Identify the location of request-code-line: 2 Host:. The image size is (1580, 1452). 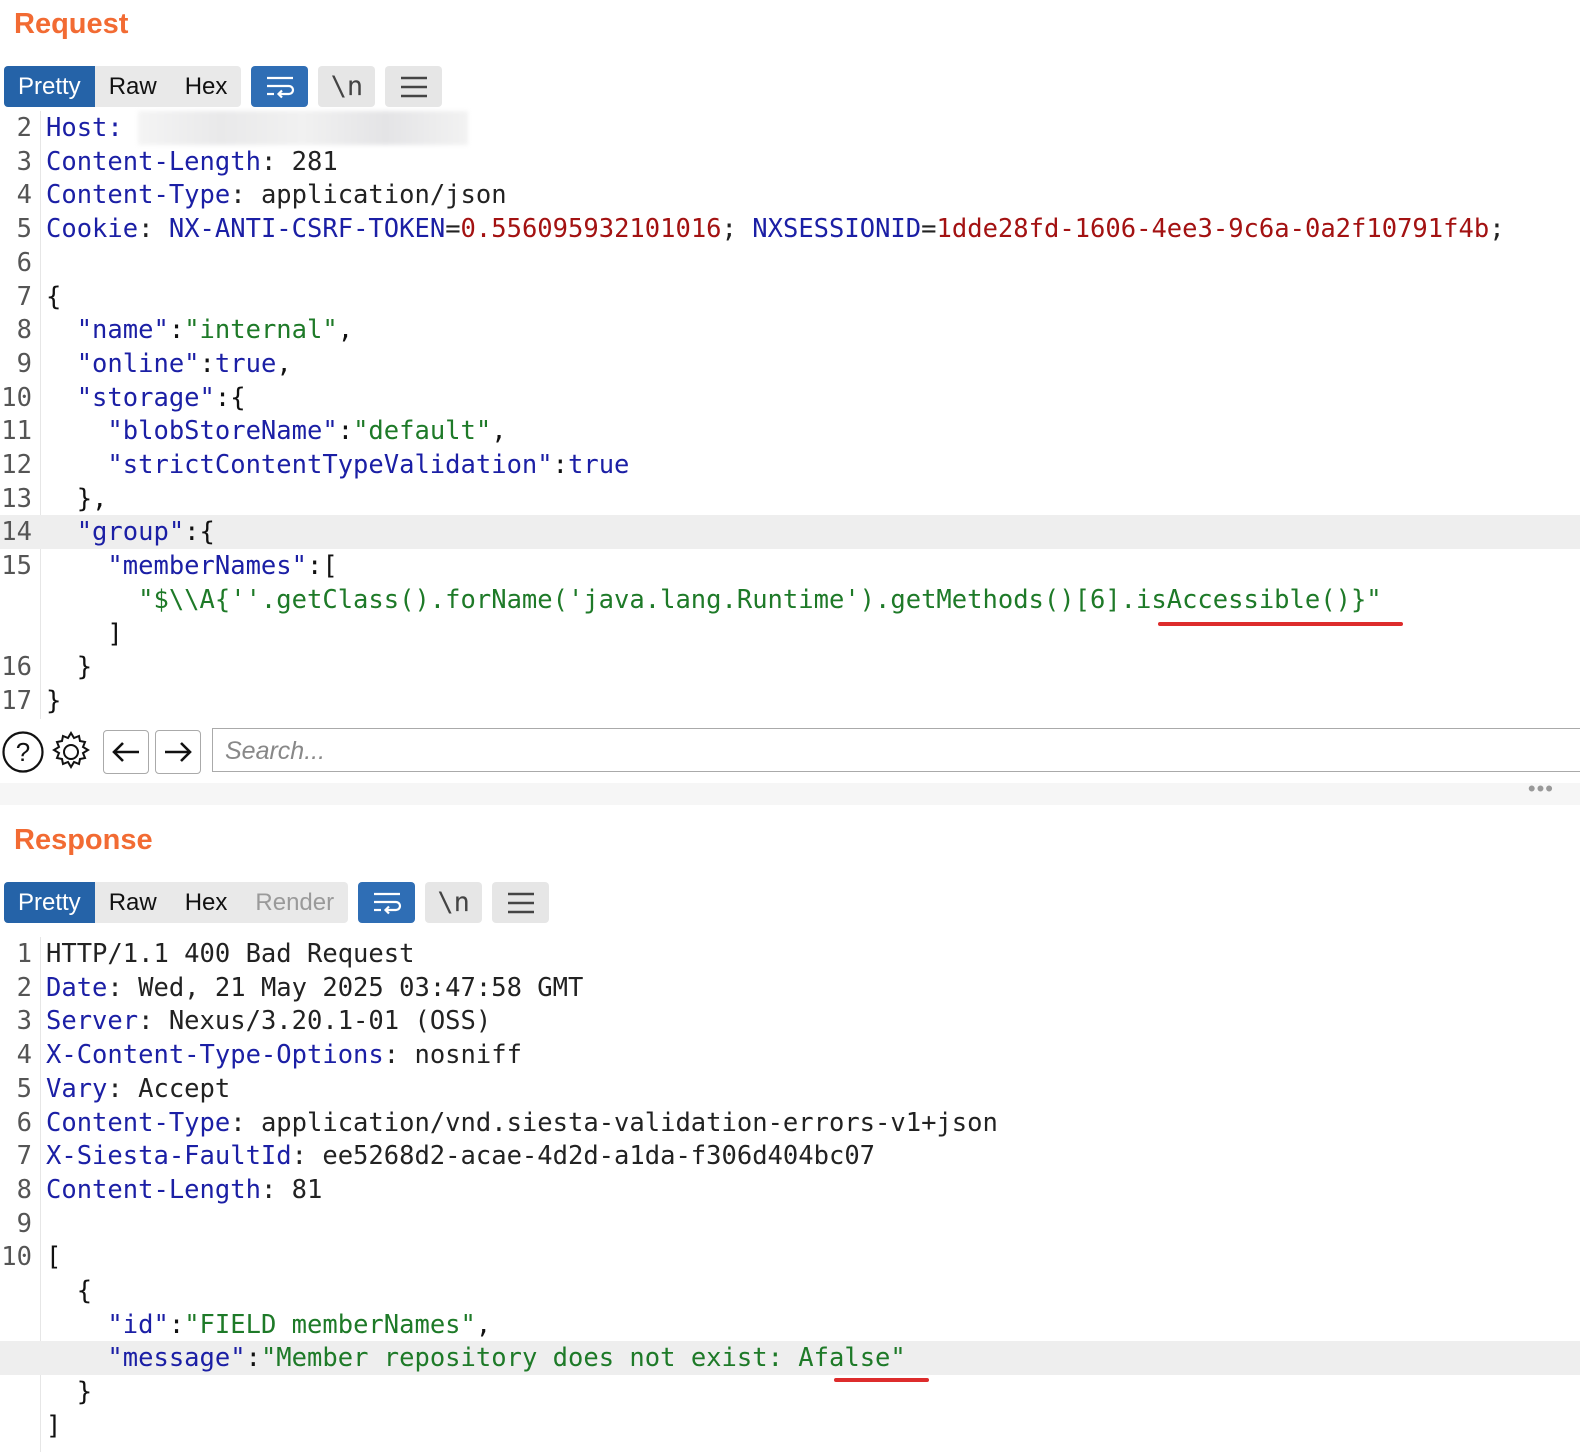
(790, 128).